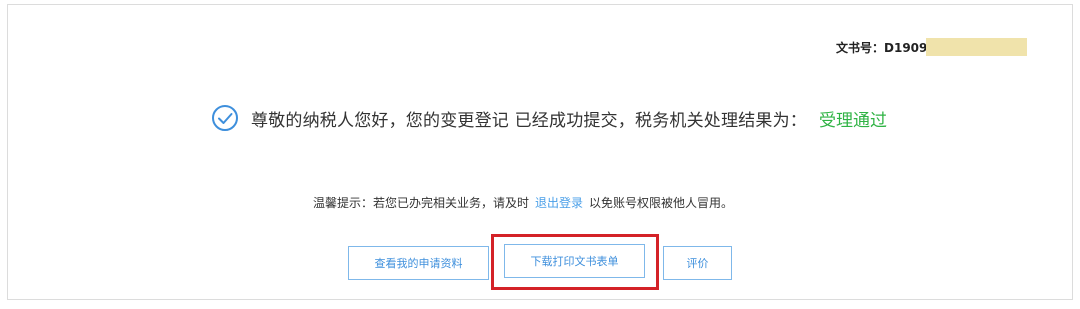  What do you see at coordinates (697, 263) in the screenshot?
I see `rate-button: 评价` at bounding box center [697, 263].